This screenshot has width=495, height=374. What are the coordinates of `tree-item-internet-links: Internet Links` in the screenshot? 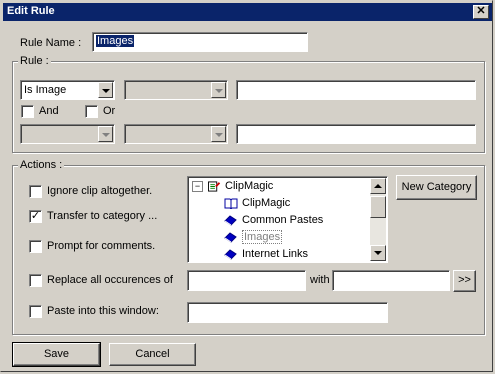 It's located at (266, 254).